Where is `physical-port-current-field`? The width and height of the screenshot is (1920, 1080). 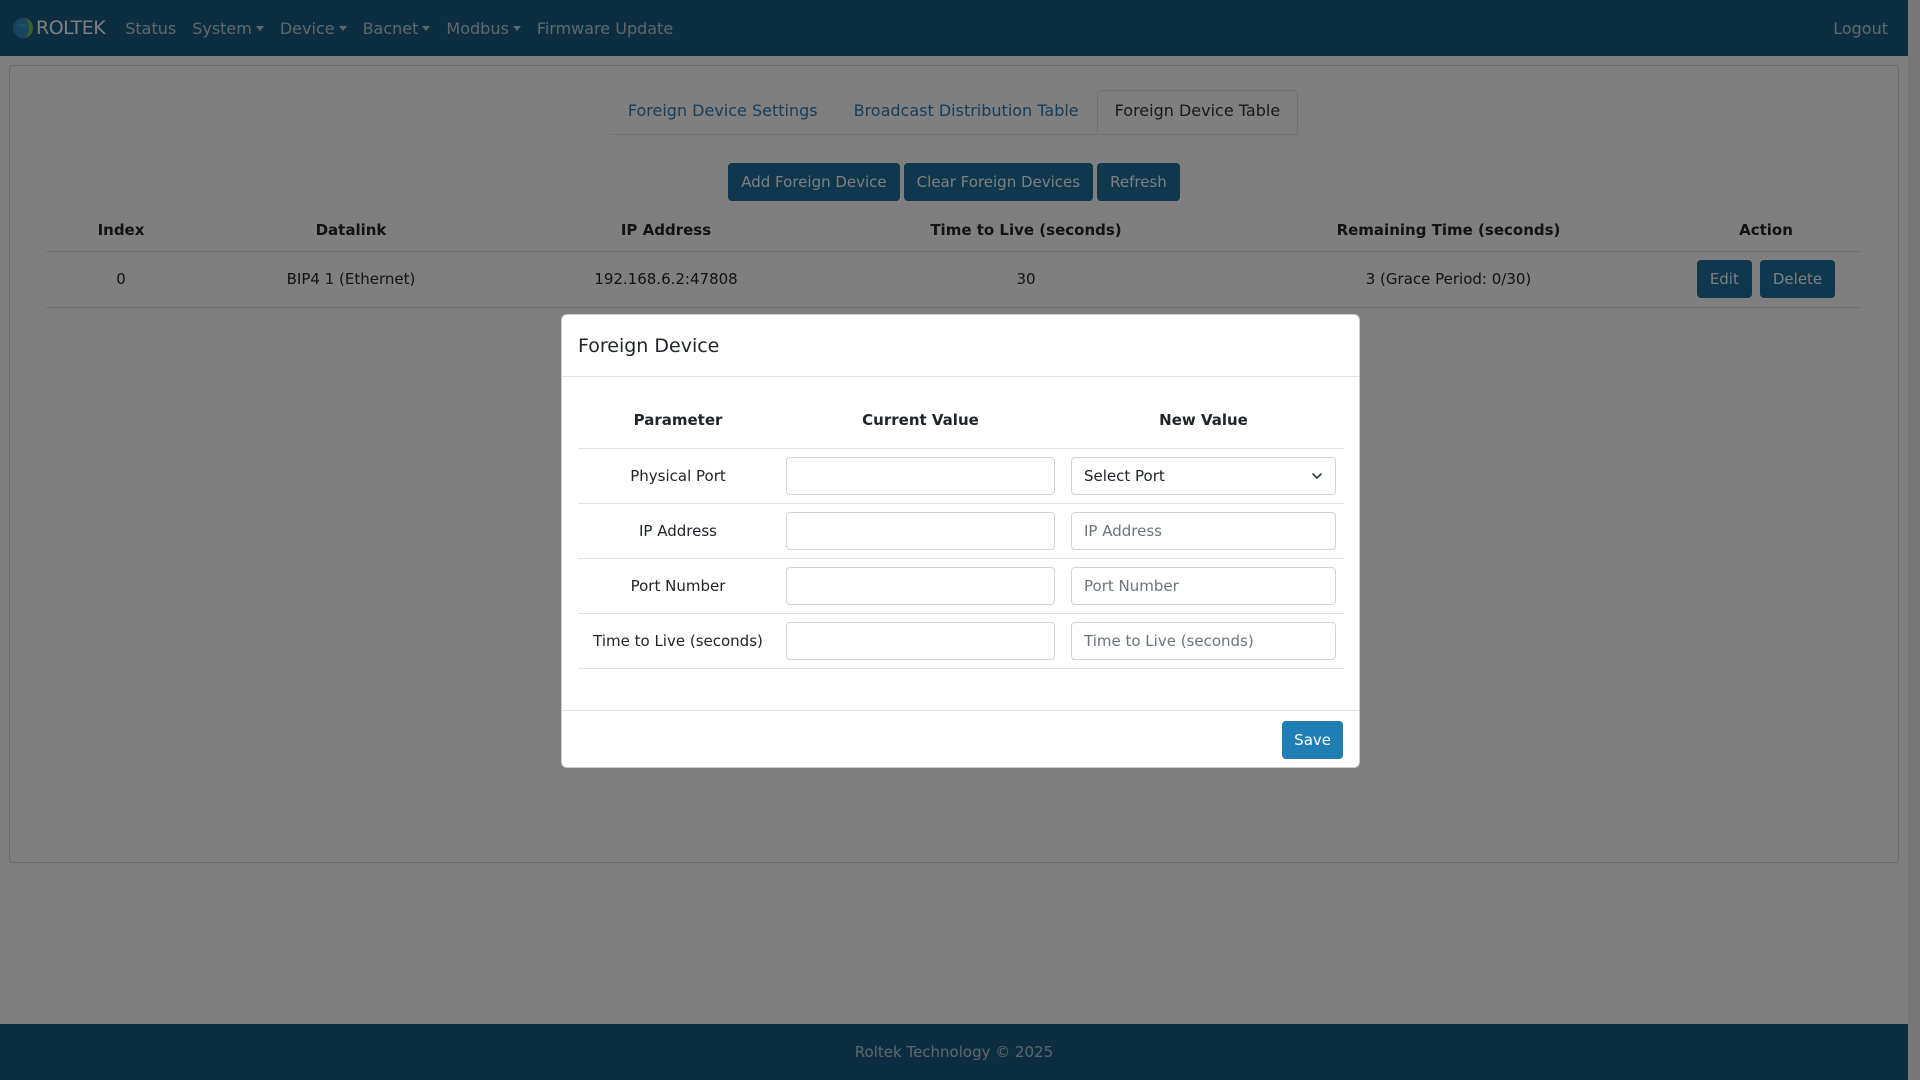 physical-port-current-field is located at coordinates (920, 475).